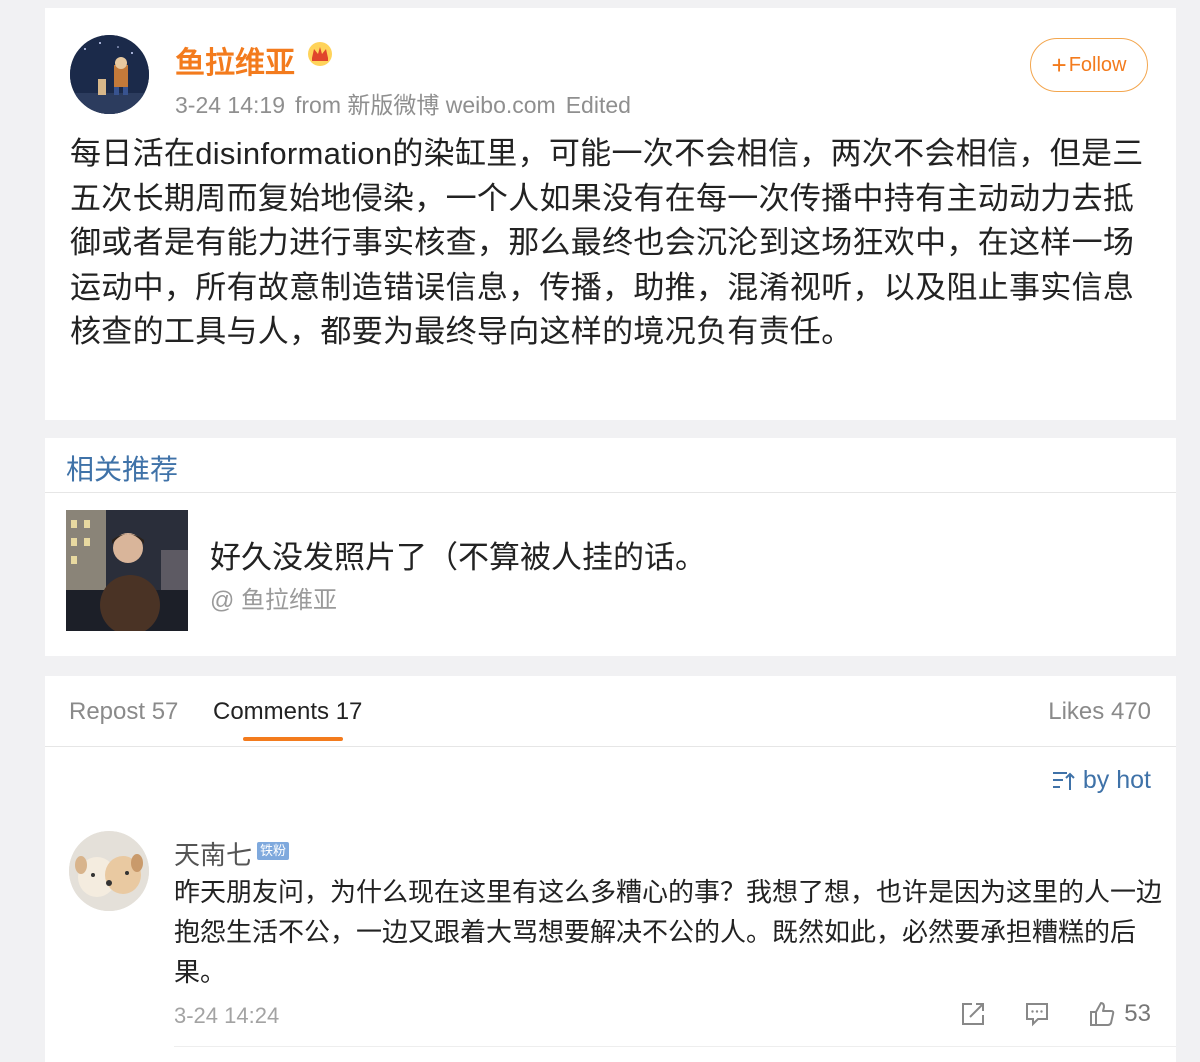 Image resolution: width=1200 pixels, height=1062 pixels. Describe the element at coordinates (230, 105) in the screenshot. I see `post-time: 3-24 14:19` at that location.